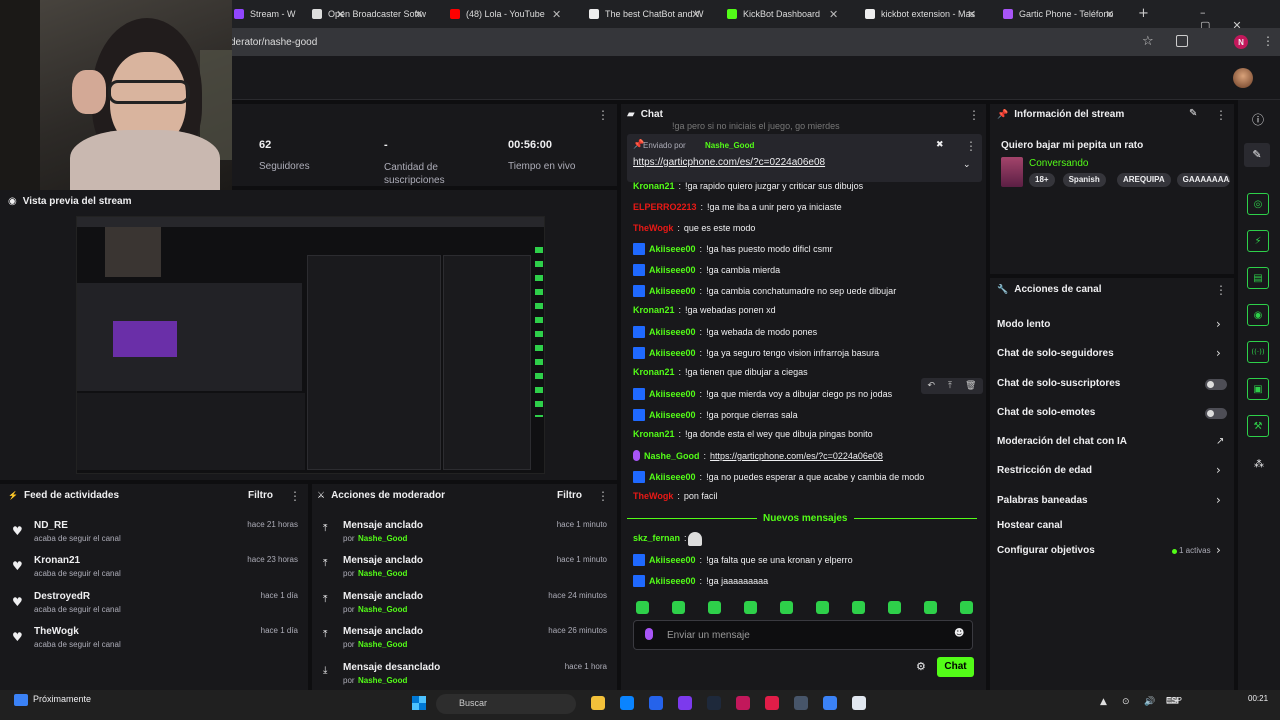  I want to click on chat-message: skz_fernan:, so click(662, 538).